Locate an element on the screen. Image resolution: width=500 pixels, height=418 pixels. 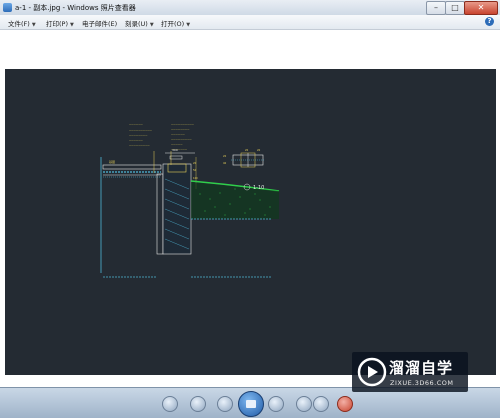
menu-open: 打开(O) ▼ is located at coordinates (175, 23).